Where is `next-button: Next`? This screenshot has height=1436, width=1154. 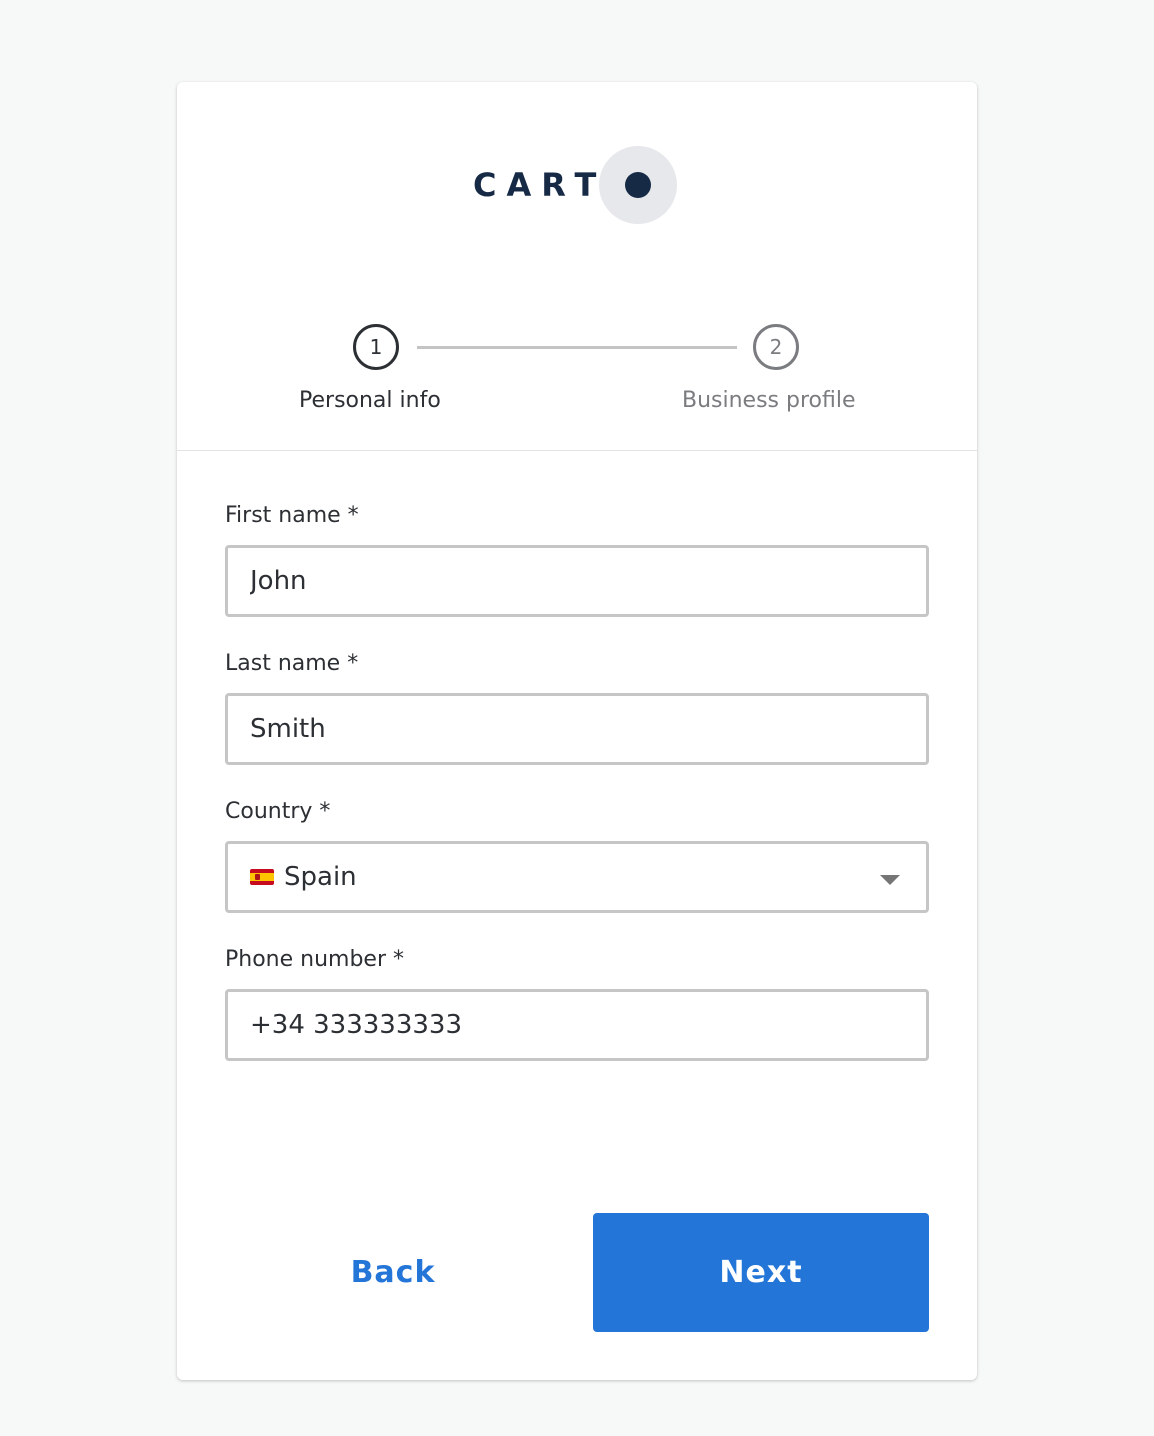 next-button: Next is located at coordinates (761, 1272).